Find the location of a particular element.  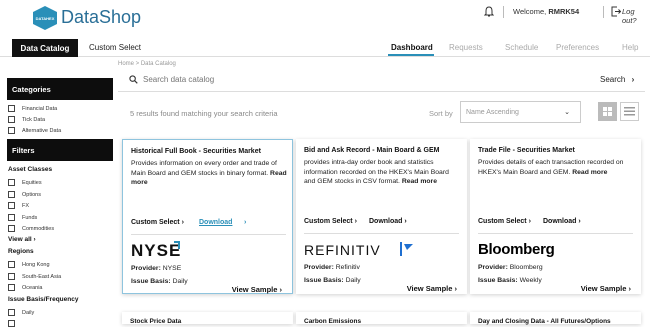

header-divider is located at coordinates (603, 12).